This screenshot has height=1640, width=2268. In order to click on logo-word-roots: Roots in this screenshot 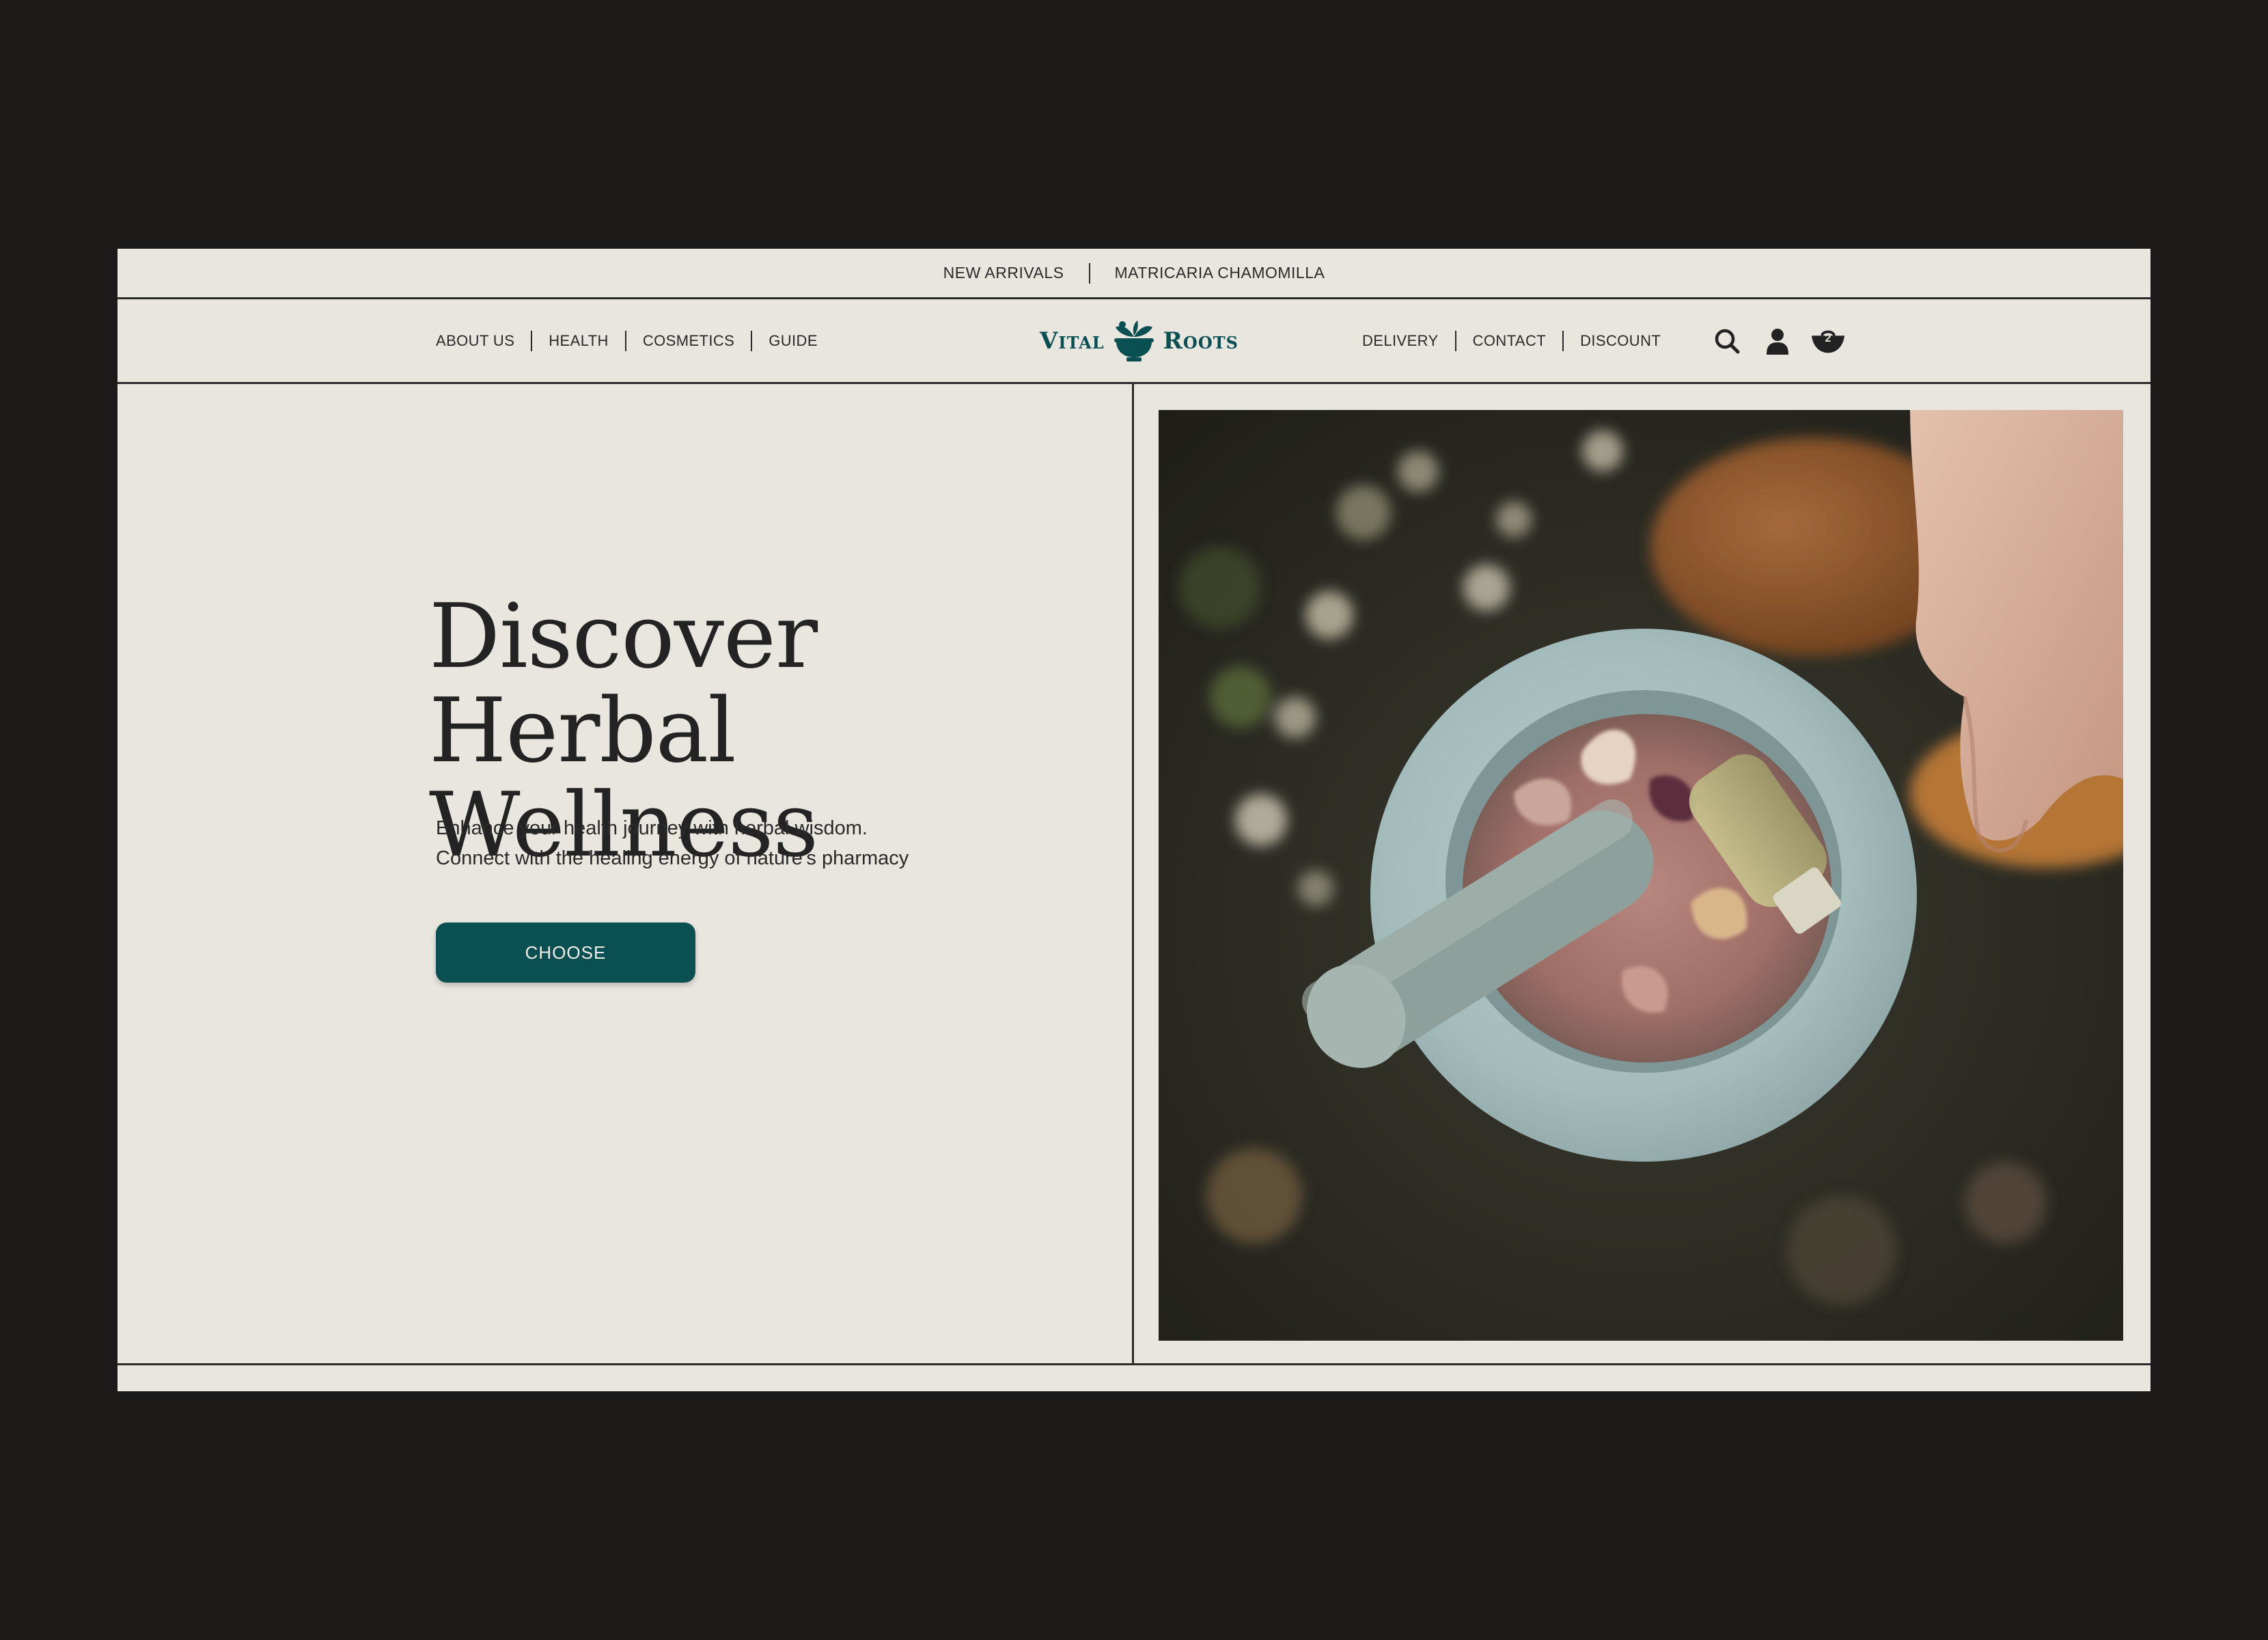, I will do `click(1201, 341)`.